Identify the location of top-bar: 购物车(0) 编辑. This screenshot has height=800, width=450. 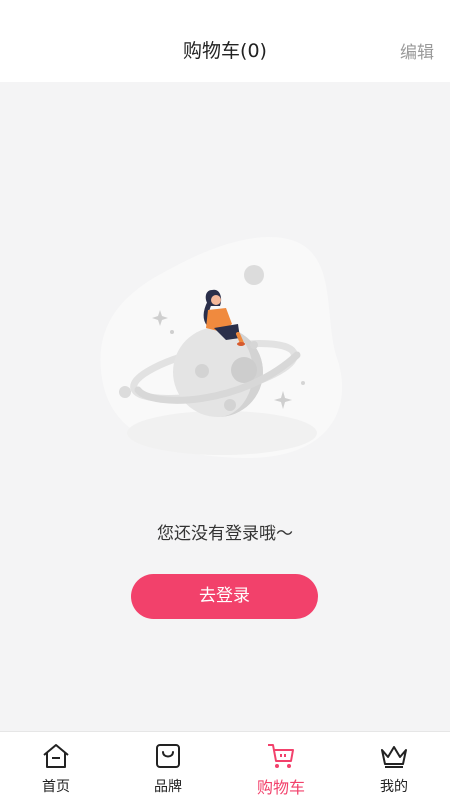
(225, 41).